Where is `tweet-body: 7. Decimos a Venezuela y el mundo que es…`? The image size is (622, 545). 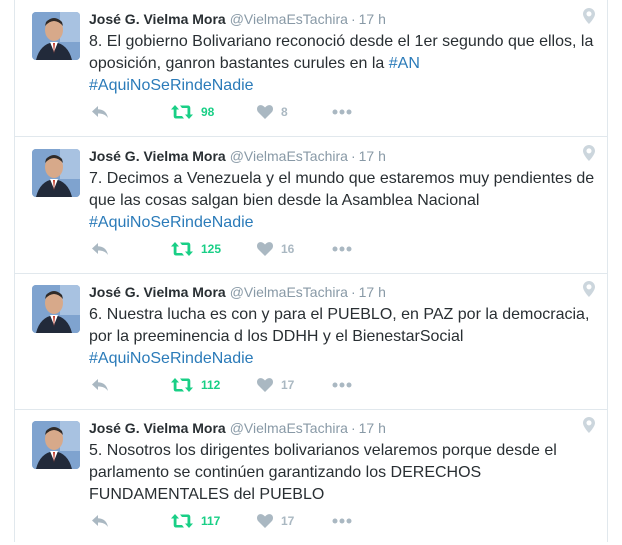
tweet-body: 7. Decimos a Venezuela y el mundo que es… is located at coordinates (342, 189).